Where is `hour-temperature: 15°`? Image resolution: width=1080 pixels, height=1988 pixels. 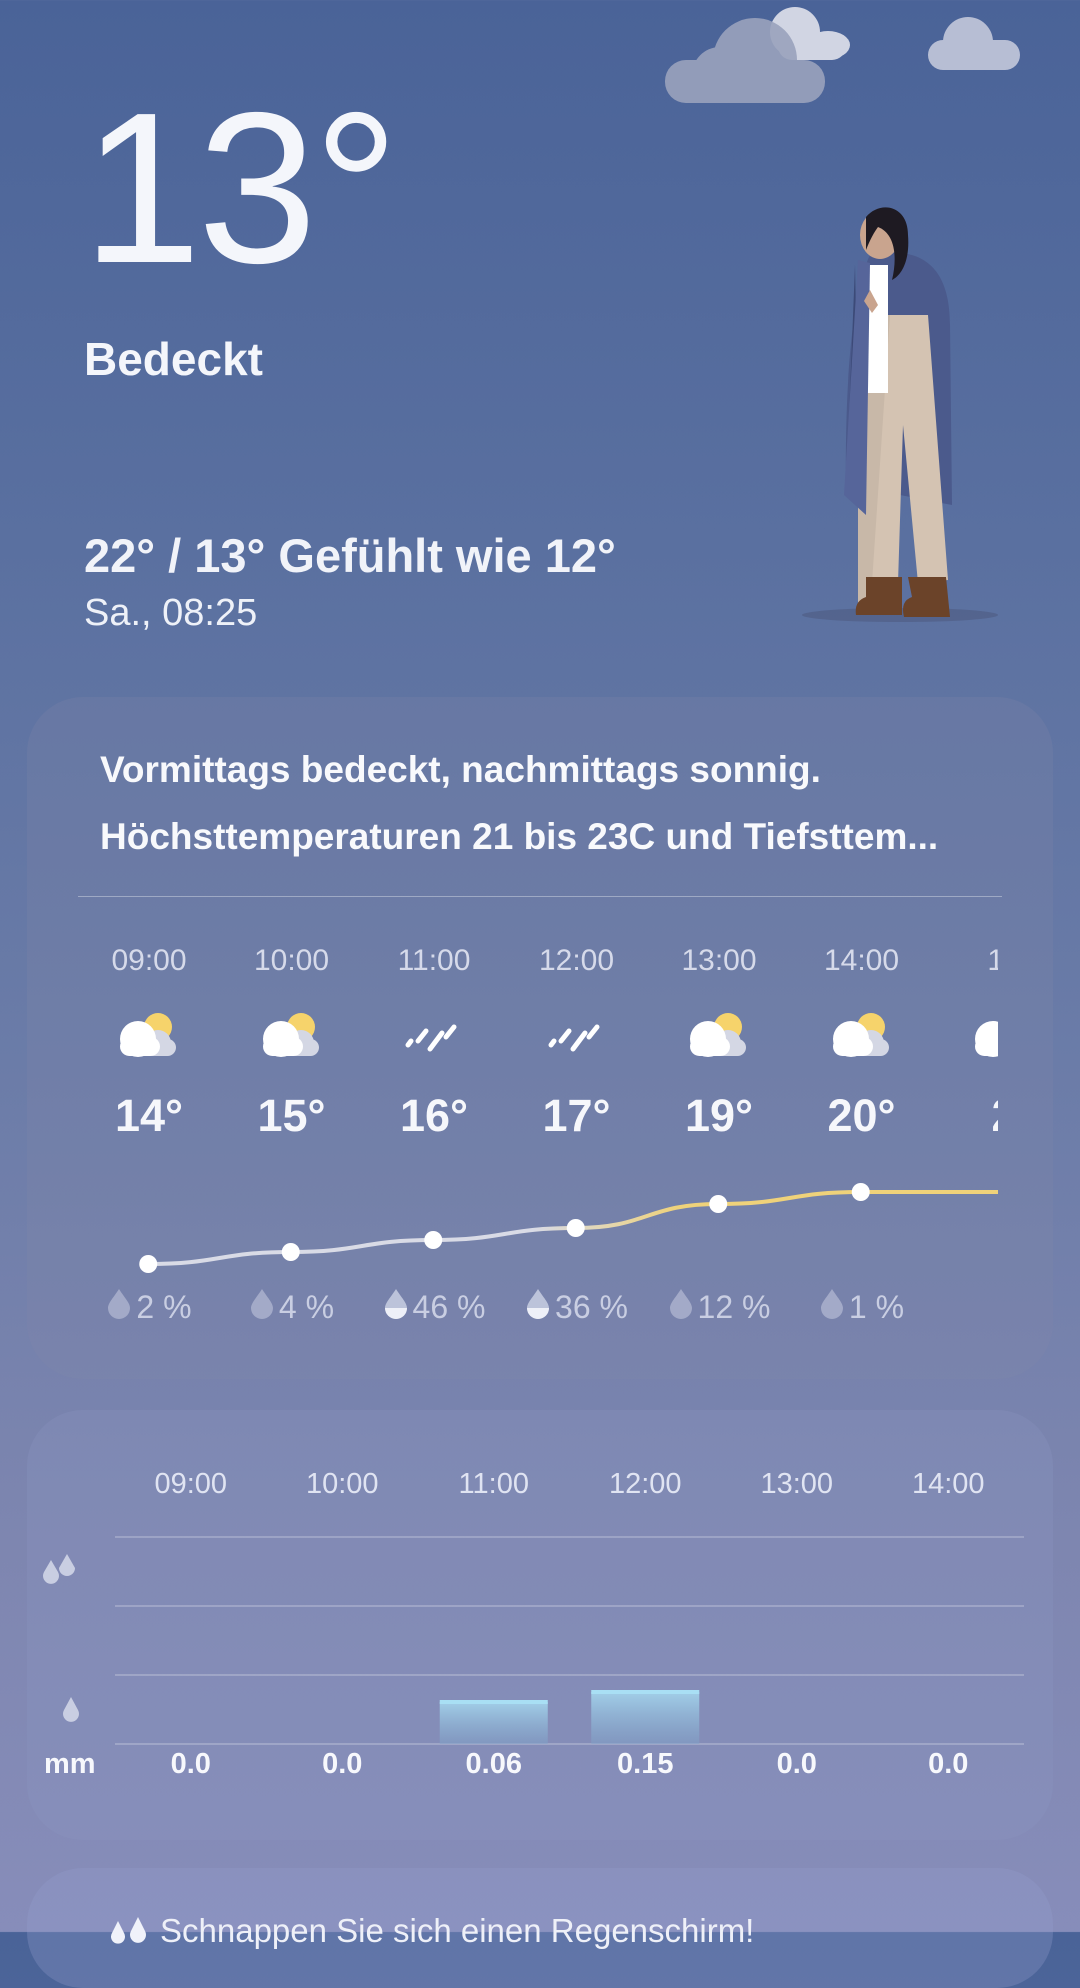
hour-temperature: 15° is located at coordinates (291, 1115).